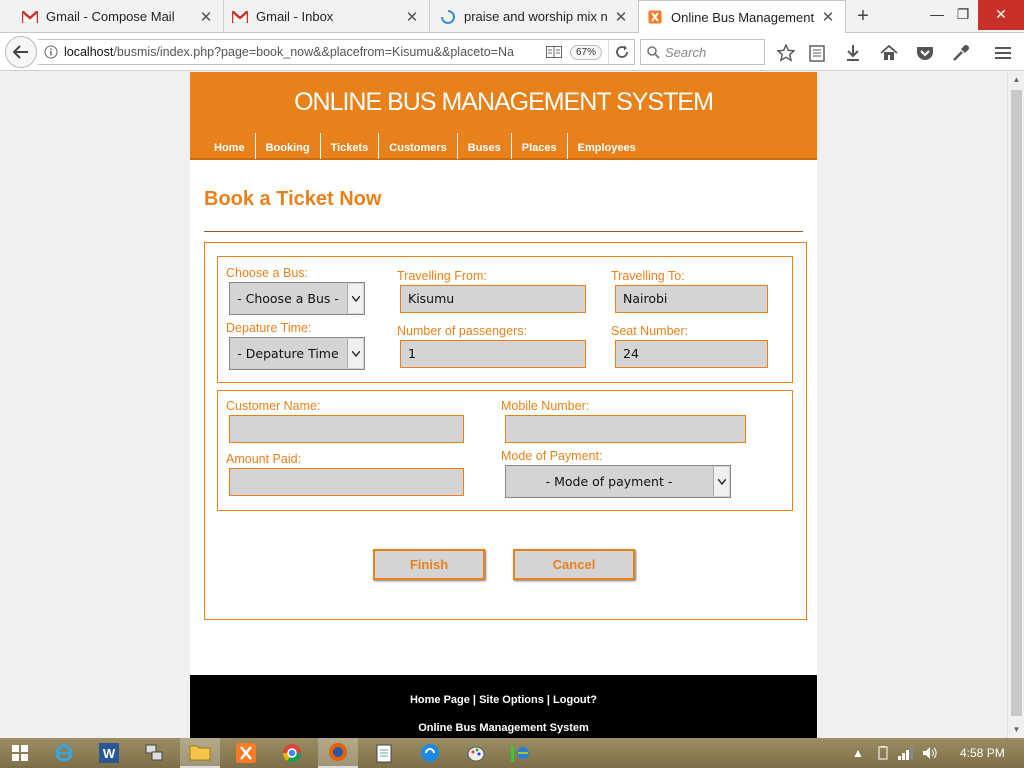 The image size is (1024, 768). I want to click on back-button, so click(21, 52).